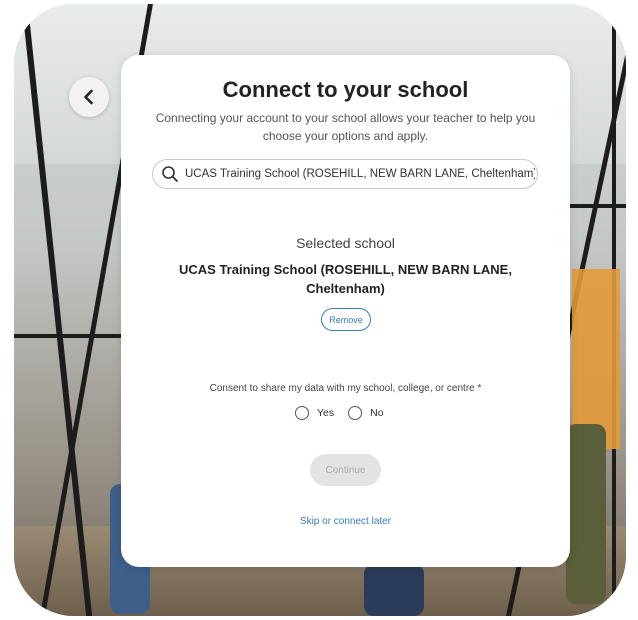  Describe the element at coordinates (346, 319) in the screenshot. I see `remove-button: Remove` at that location.